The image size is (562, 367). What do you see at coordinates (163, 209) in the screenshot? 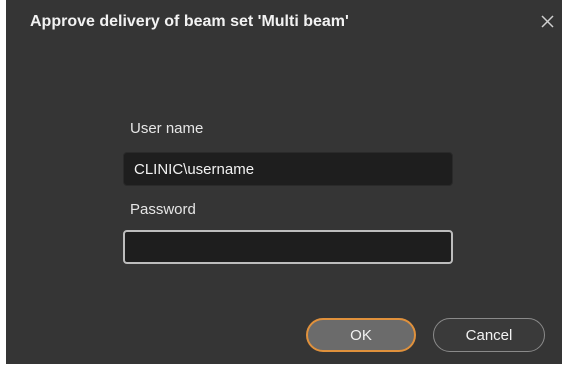
I see `password-label: Password` at bounding box center [163, 209].